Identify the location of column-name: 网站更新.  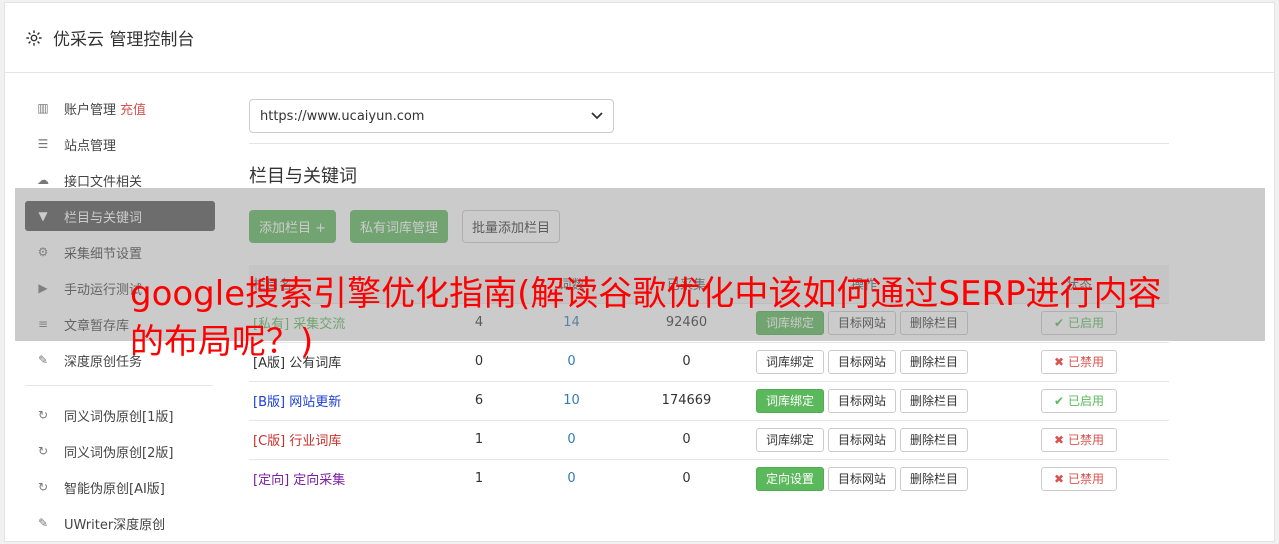
(315, 402).